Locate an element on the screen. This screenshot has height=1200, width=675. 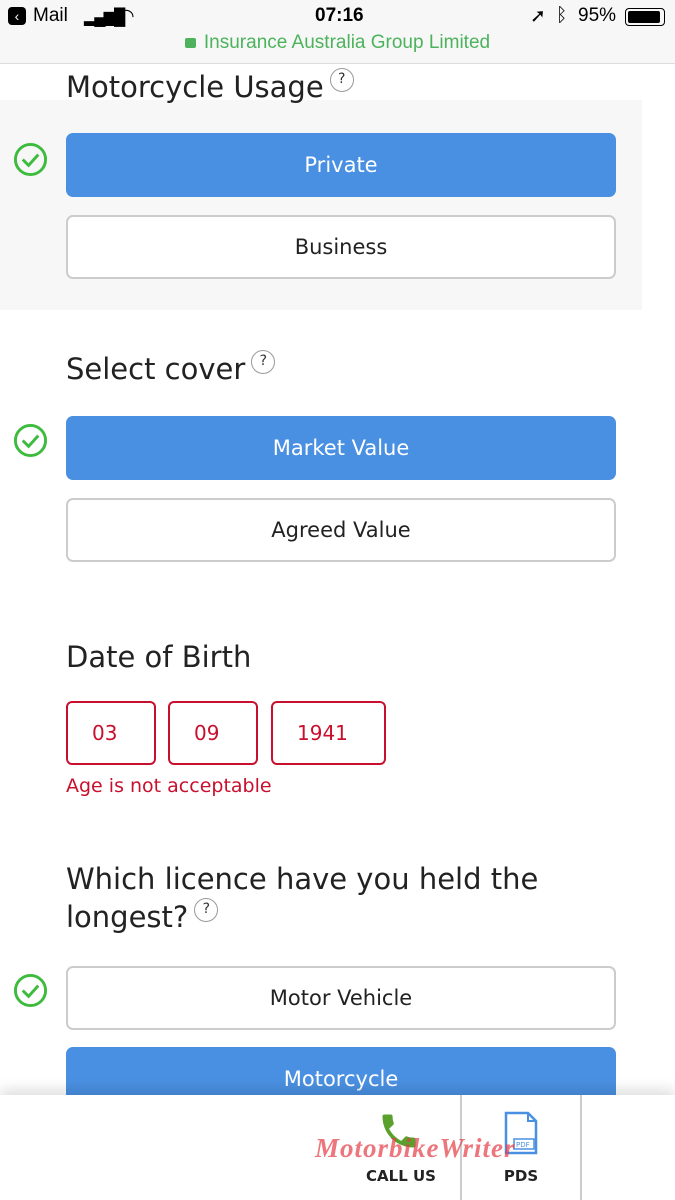
watermark-logo: MotorbikeWriter is located at coordinates (415, 1148).